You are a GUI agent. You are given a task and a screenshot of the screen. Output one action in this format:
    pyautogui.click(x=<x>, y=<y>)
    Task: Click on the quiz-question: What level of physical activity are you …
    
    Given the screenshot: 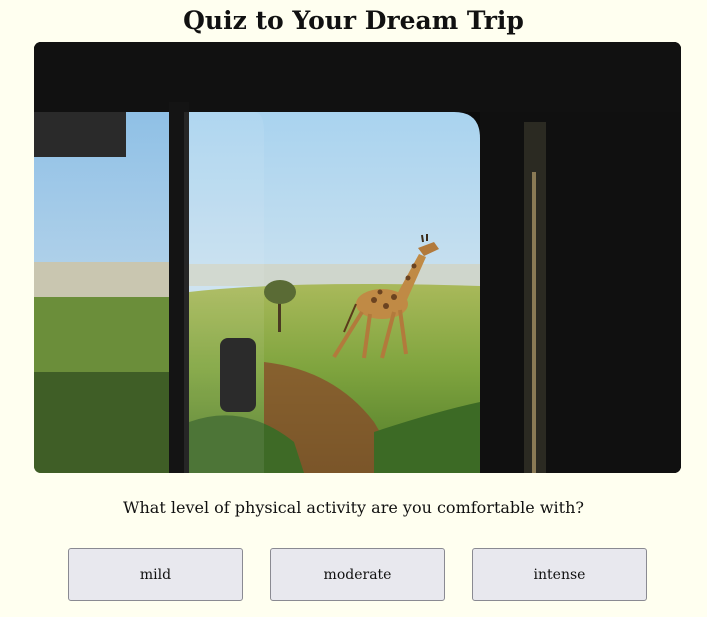 What is the action you would take?
    pyautogui.click(x=353, y=507)
    